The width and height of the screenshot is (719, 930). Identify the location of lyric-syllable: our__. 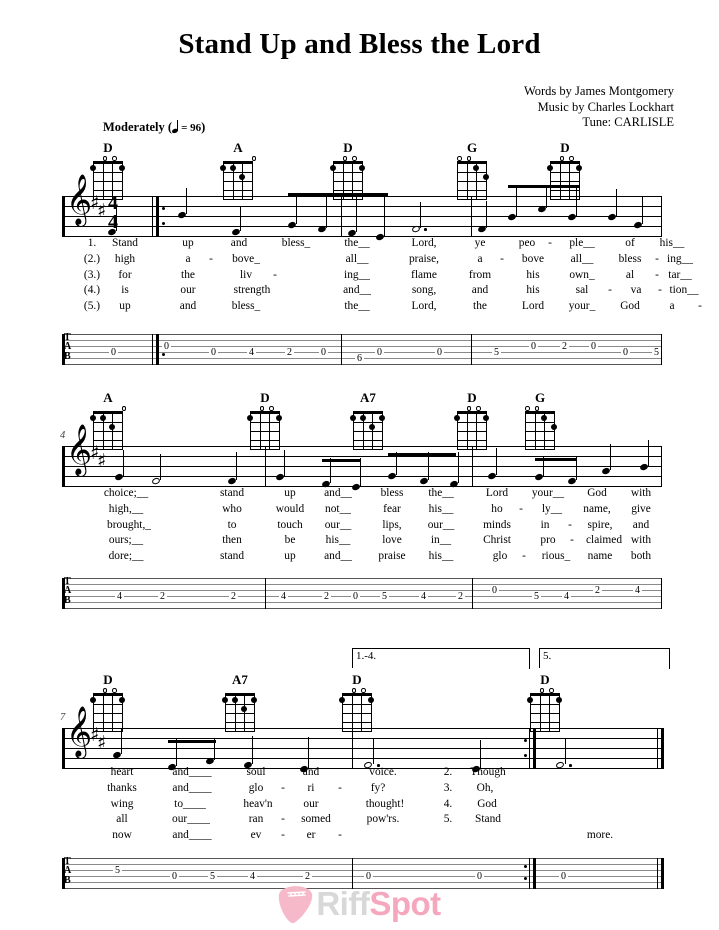
(441, 524).